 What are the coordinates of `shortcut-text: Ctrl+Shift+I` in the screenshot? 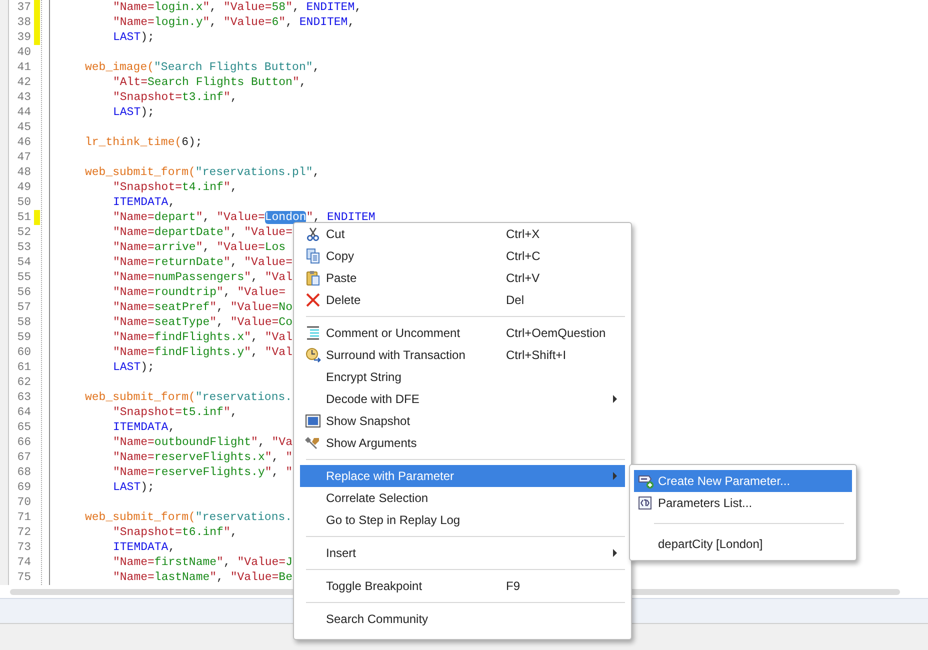 It's located at (536, 355).